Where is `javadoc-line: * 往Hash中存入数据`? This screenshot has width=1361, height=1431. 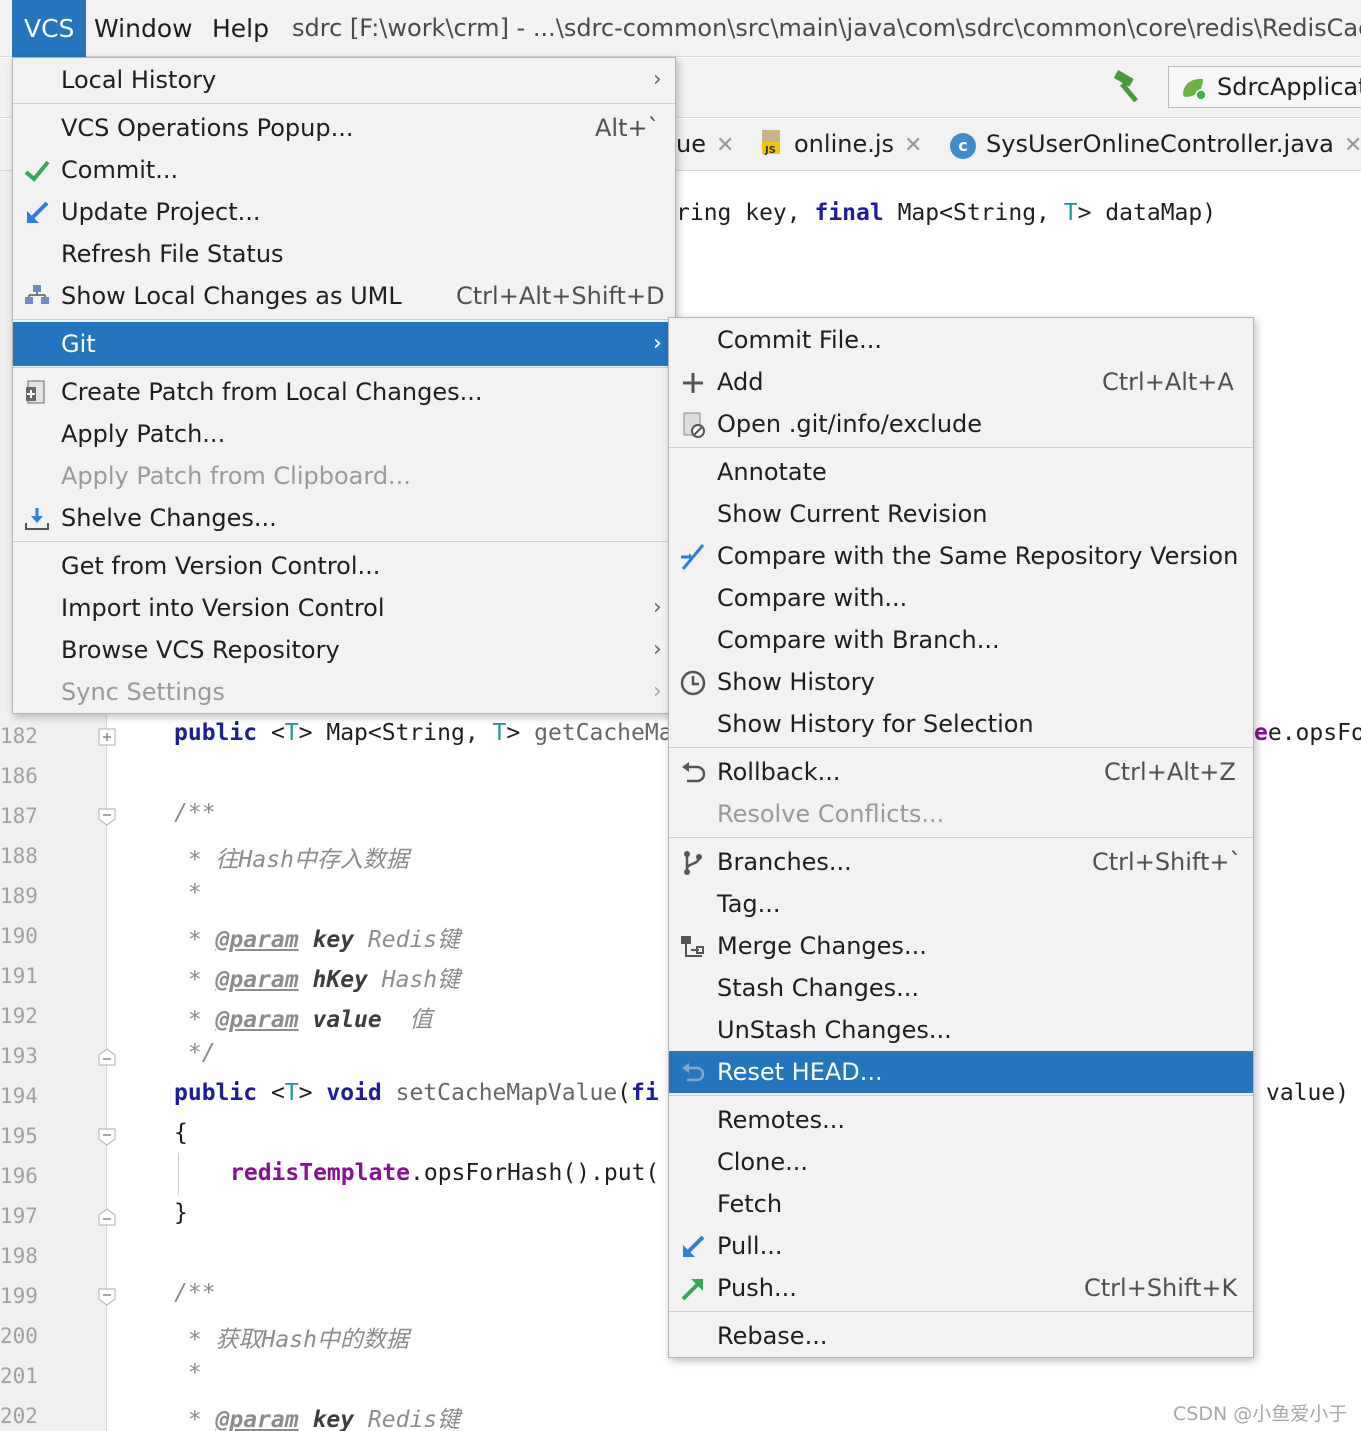 javadoc-line: * 往Hash中存入数据 is located at coordinates (291, 860).